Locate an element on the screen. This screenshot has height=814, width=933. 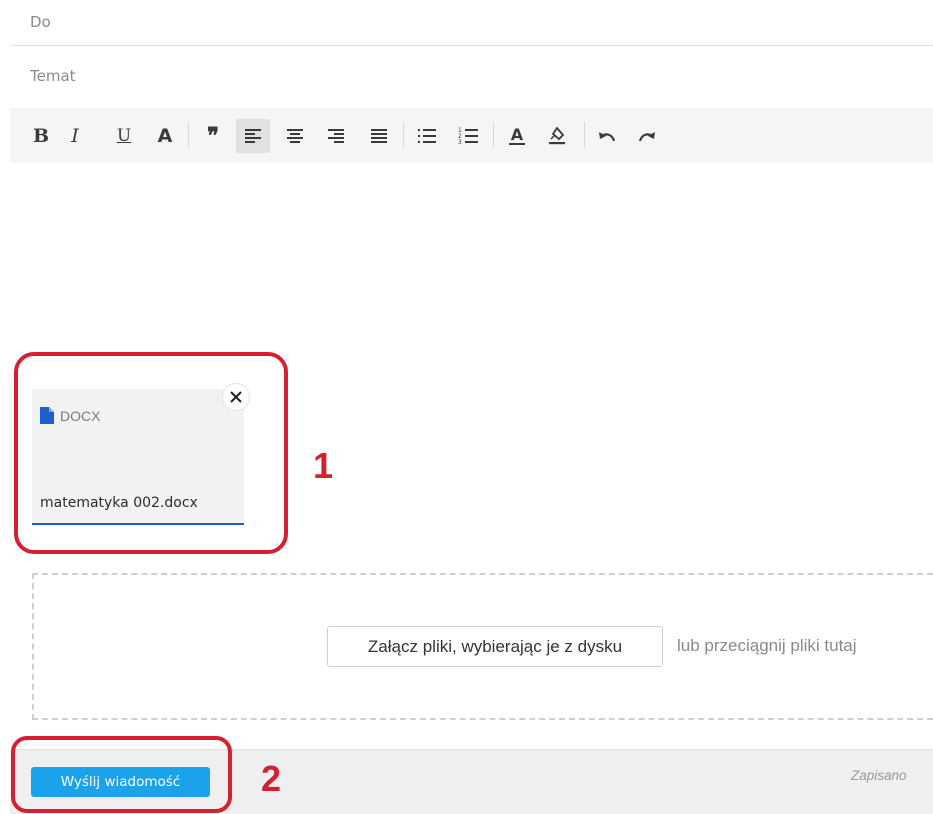
annotation-marker-1: 1 is located at coordinates (323, 465).